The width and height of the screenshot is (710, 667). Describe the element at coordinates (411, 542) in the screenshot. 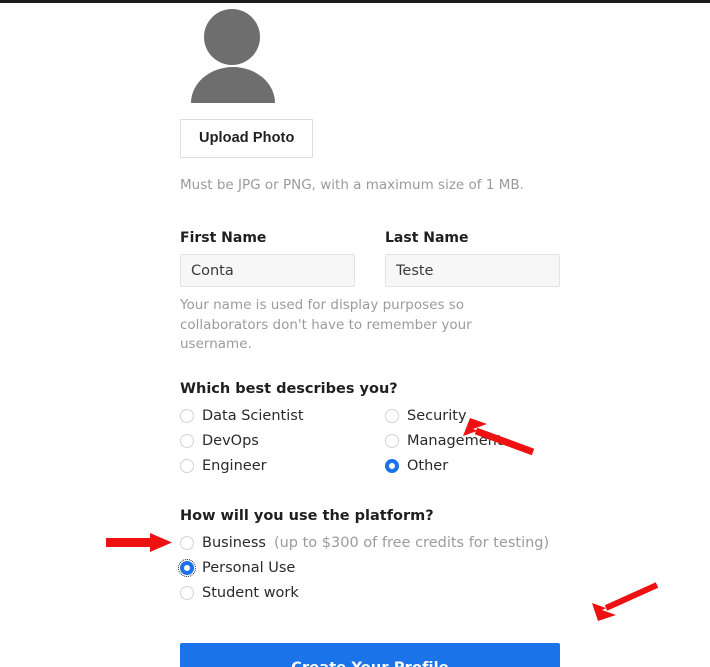

I see `radio-note: (up to $300 of free credits for testing)` at that location.